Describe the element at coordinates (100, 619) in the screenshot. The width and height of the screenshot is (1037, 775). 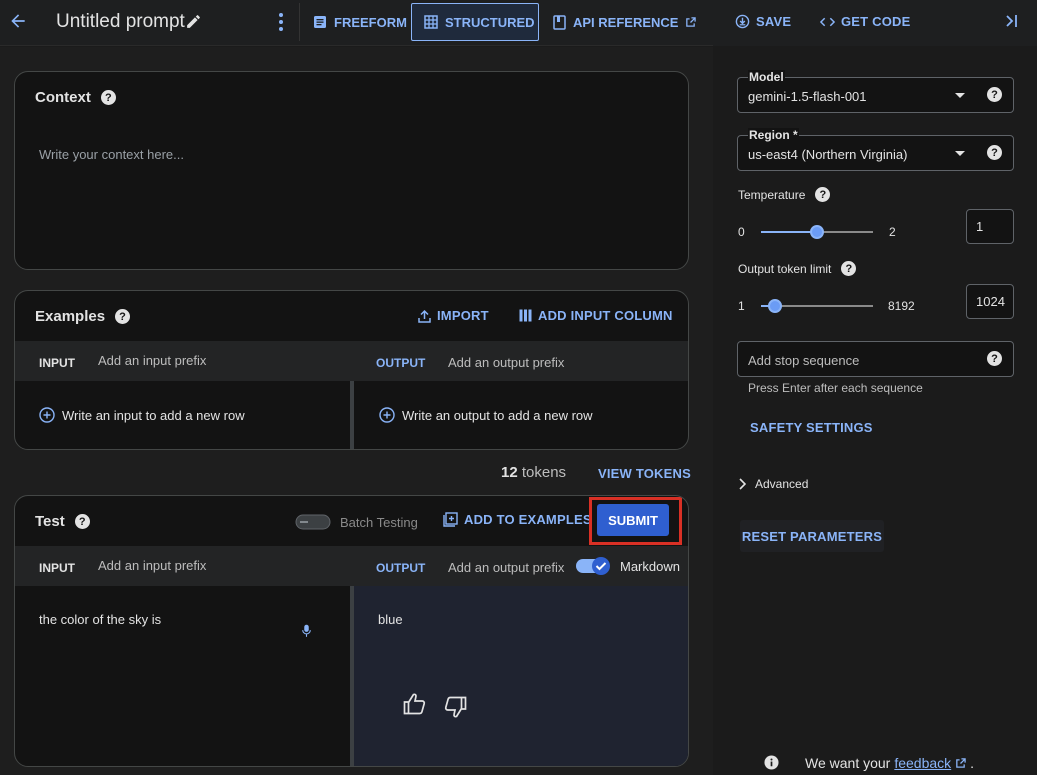
I see `test-input-text: the color of the sky is` at that location.